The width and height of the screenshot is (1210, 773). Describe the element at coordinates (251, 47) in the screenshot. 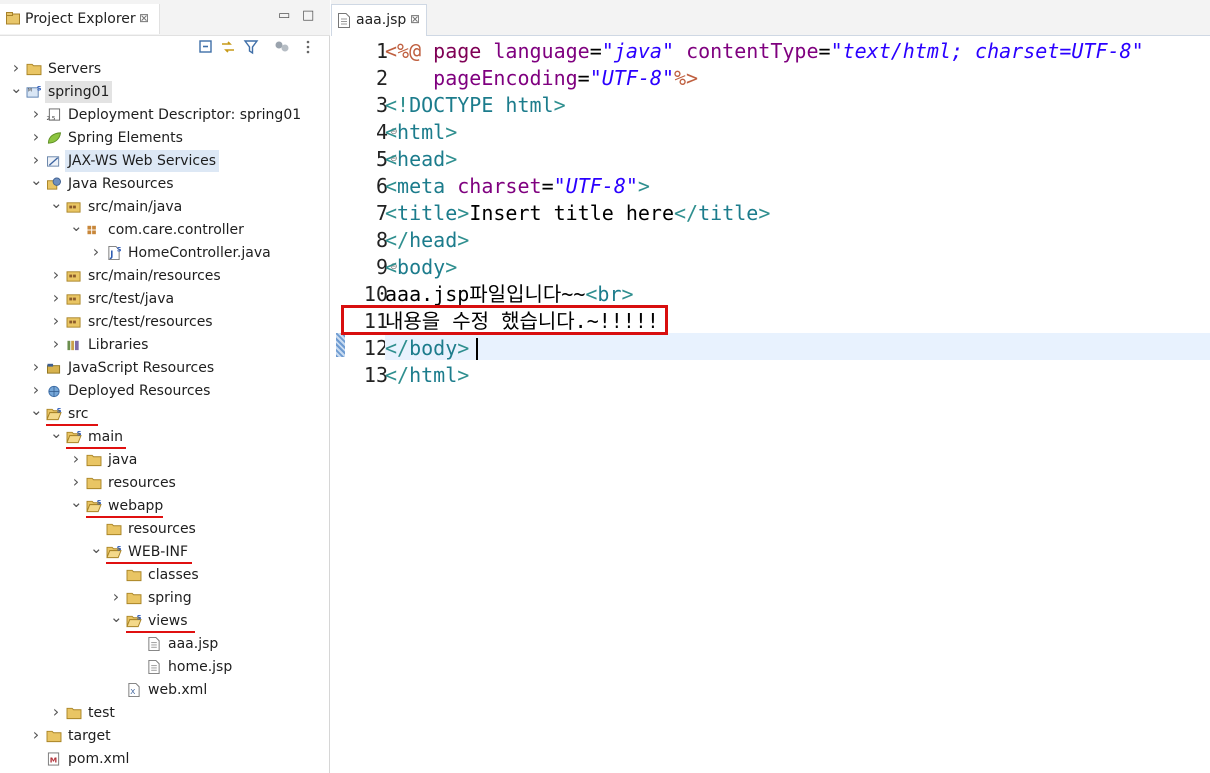

I see `filter-icon` at that location.